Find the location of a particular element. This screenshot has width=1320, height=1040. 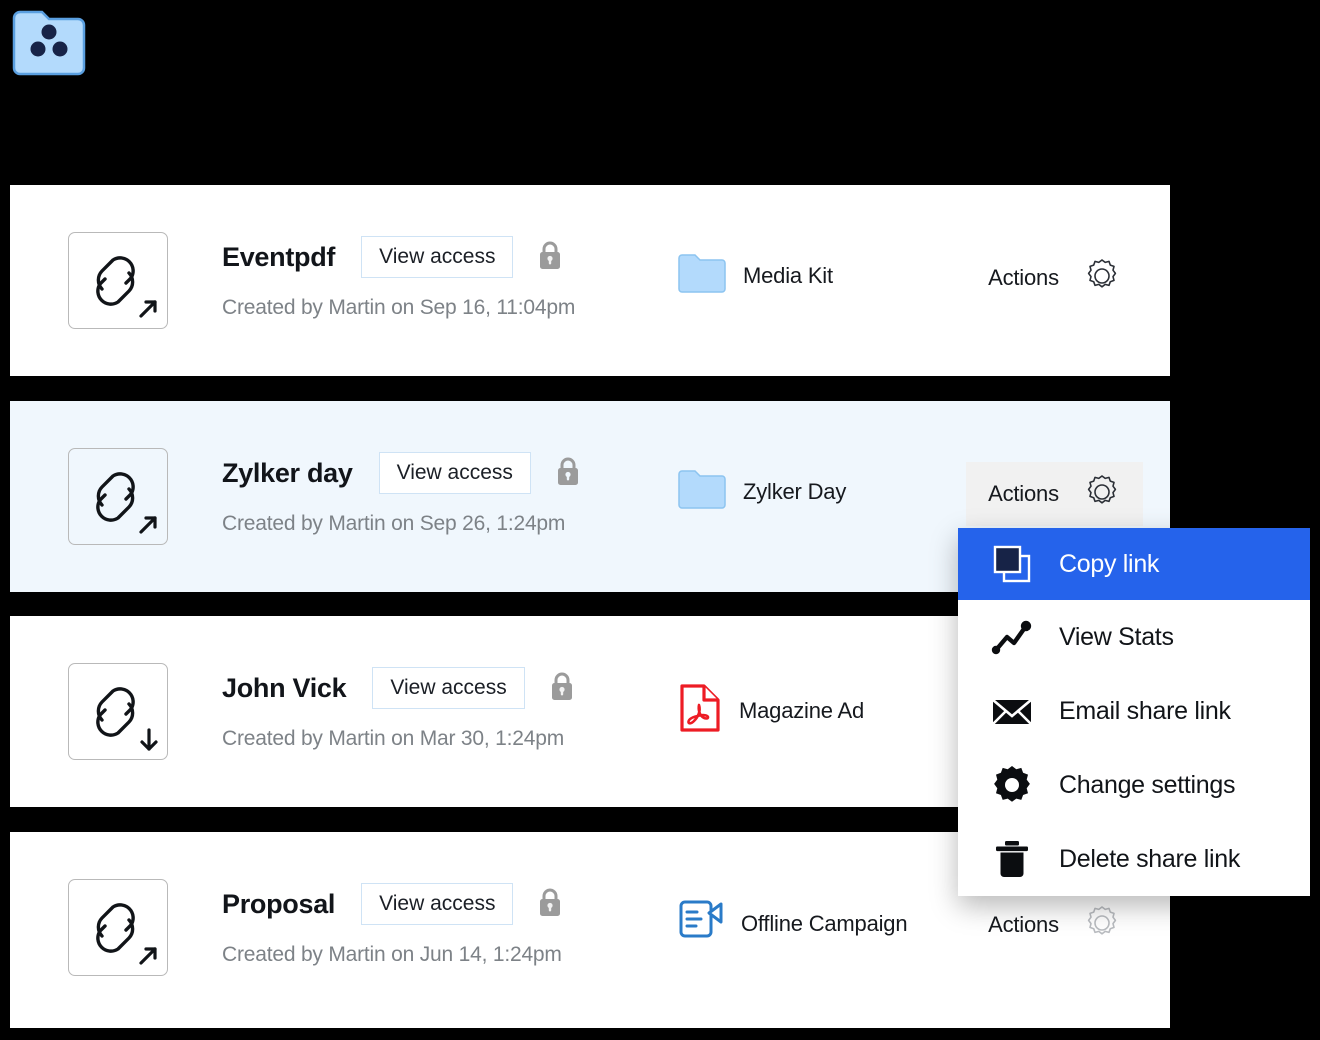

pdf-icon is located at coordinates (700, 710).